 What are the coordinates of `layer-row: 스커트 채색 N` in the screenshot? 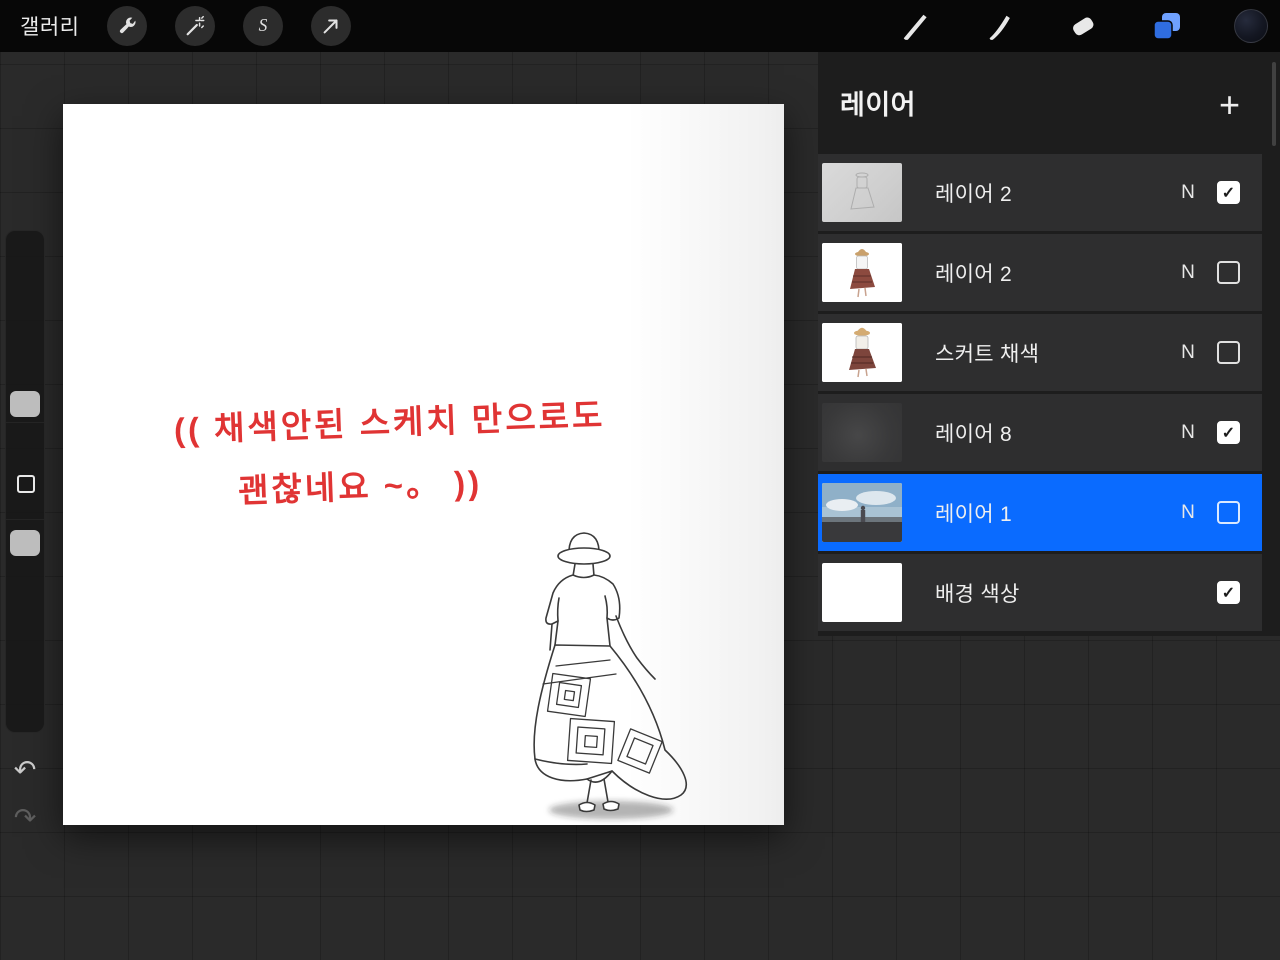 It's located at (1040, 352).